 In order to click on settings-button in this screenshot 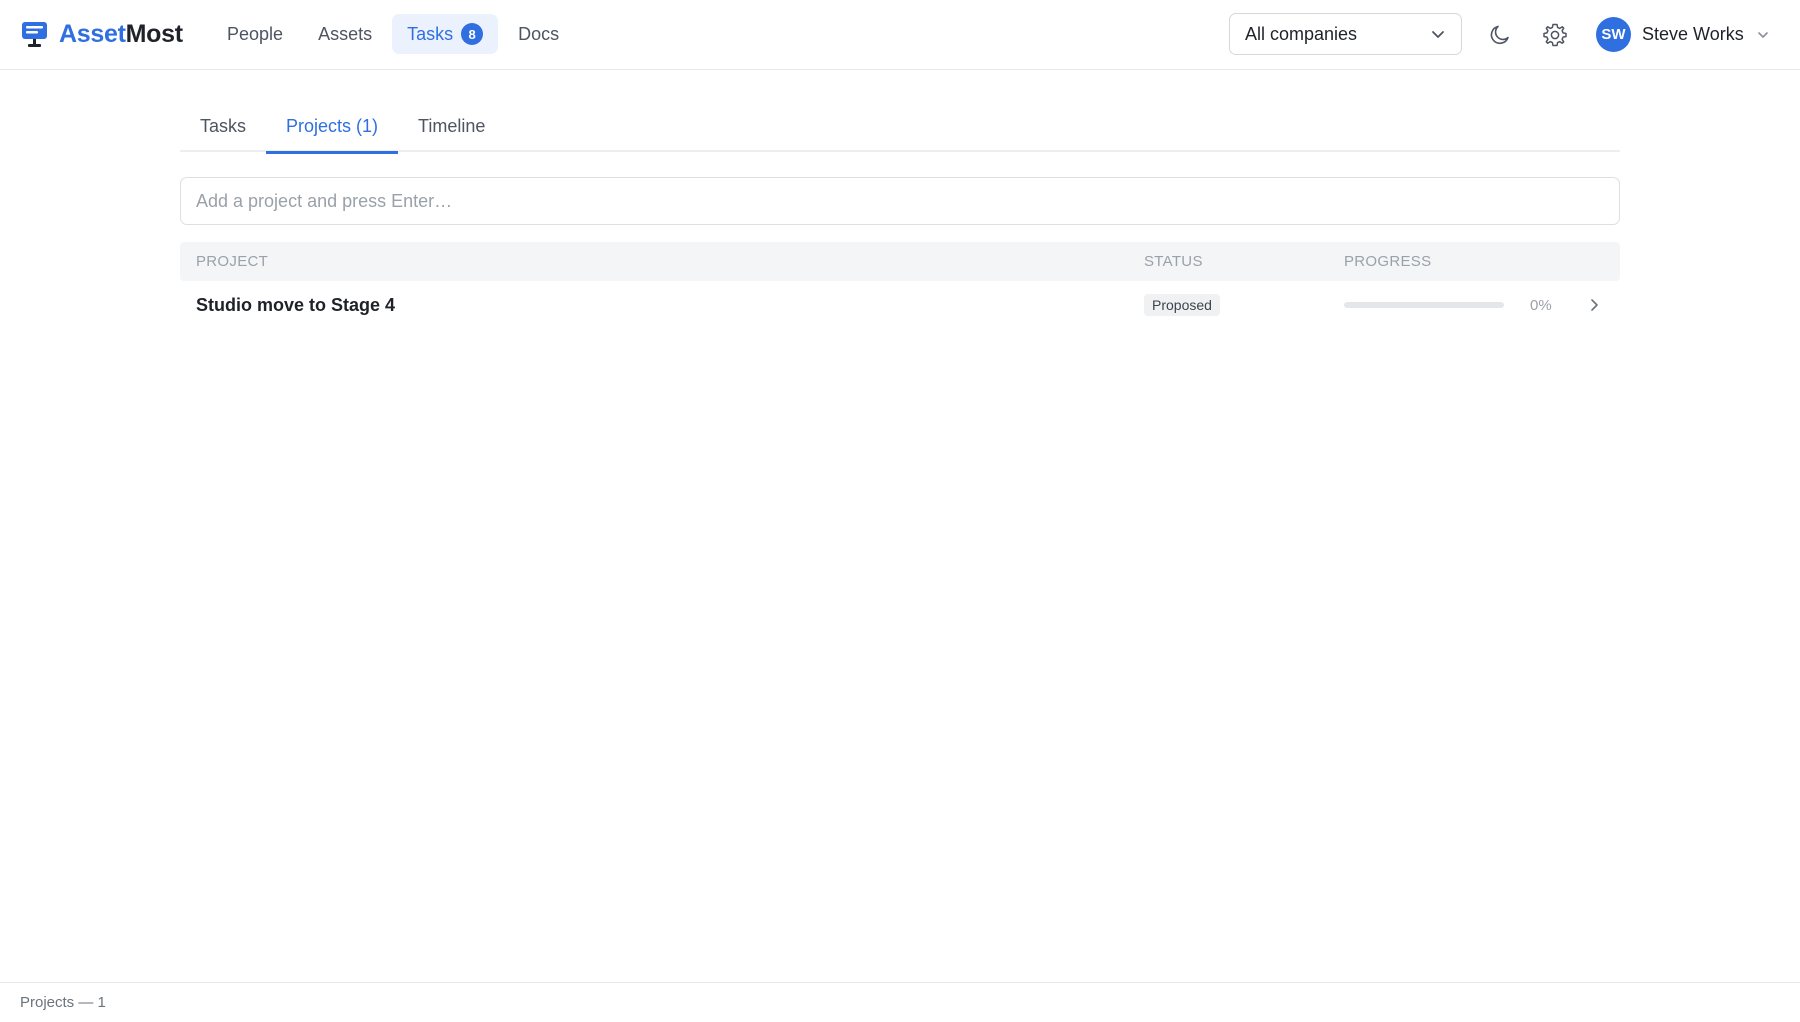, I will do `click(1555, 35)`.